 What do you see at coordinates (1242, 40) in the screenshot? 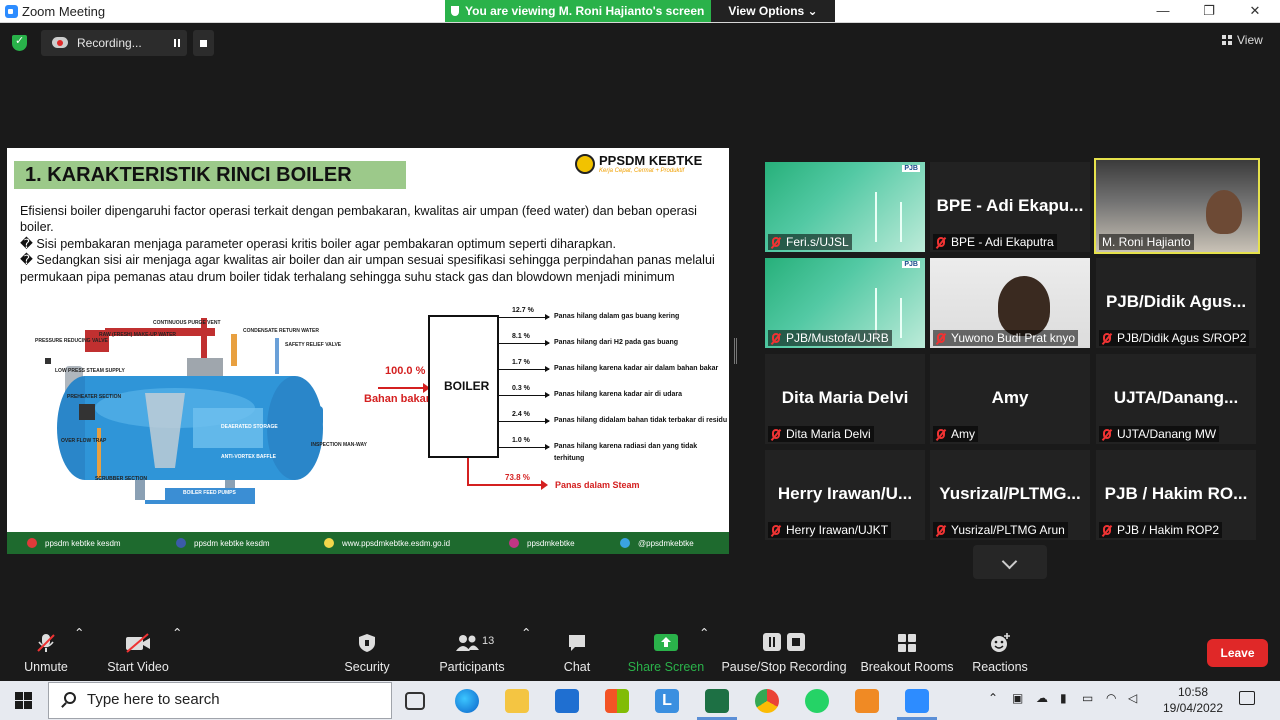
I see `view-button: View` at bounding box center [1242, 40].